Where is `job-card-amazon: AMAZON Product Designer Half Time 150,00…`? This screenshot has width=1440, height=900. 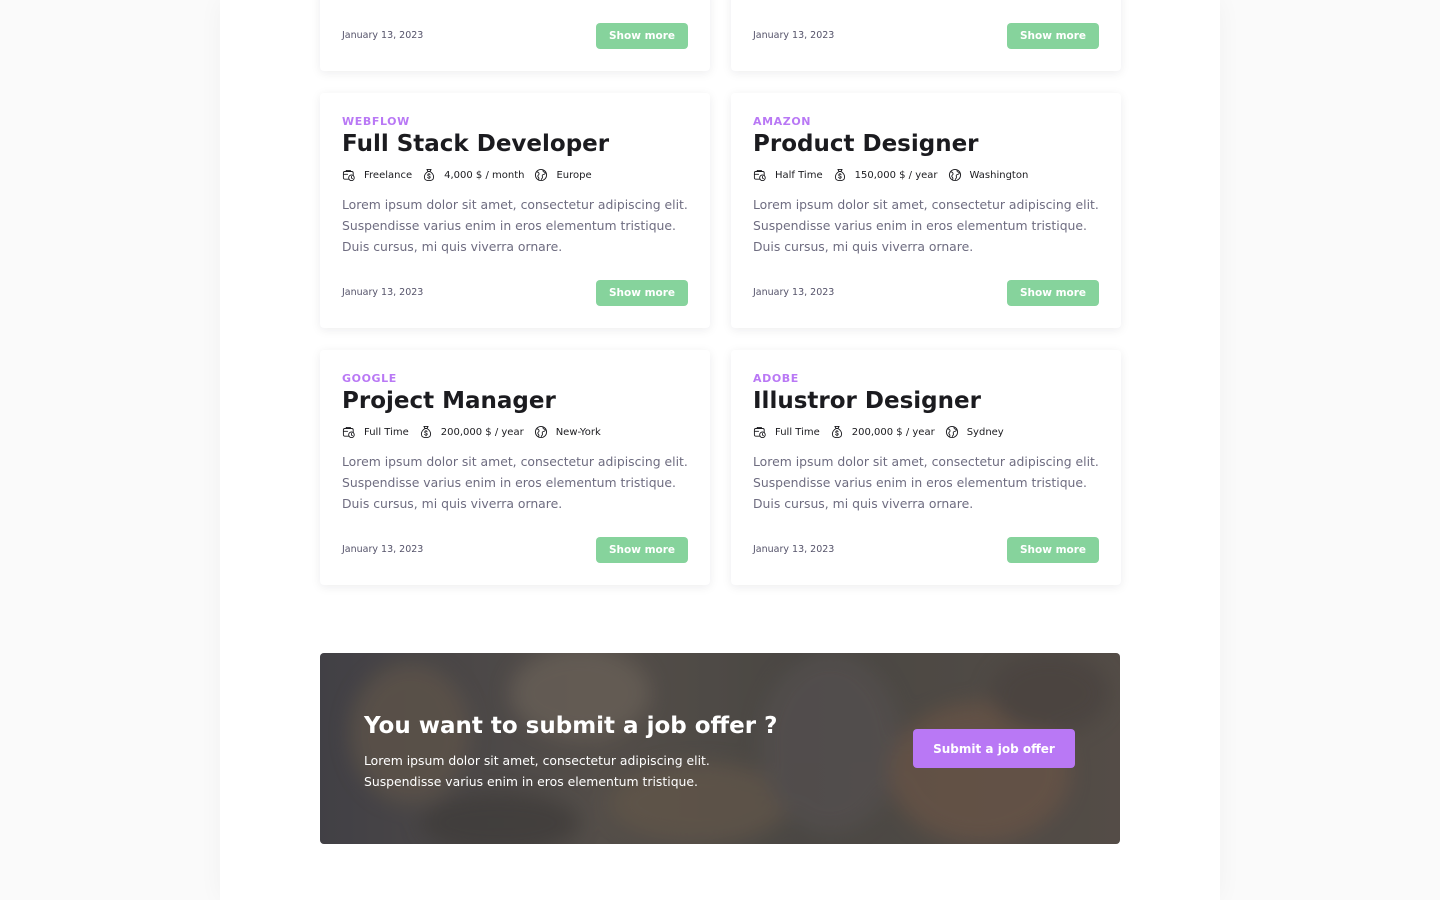
job-card-amazon: AMAZON Product Designer Half Time 150,00… is located at coordinates (926, 210).